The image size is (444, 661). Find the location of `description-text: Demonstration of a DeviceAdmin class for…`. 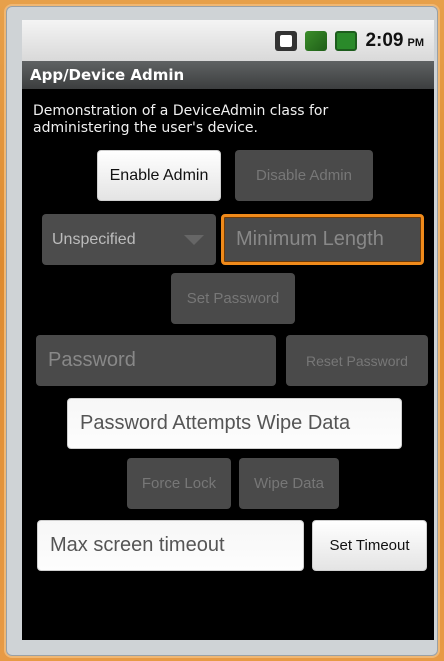

description-text: Demonstration of a DeviceAdmin class for… is located at coordinates (181, 119).